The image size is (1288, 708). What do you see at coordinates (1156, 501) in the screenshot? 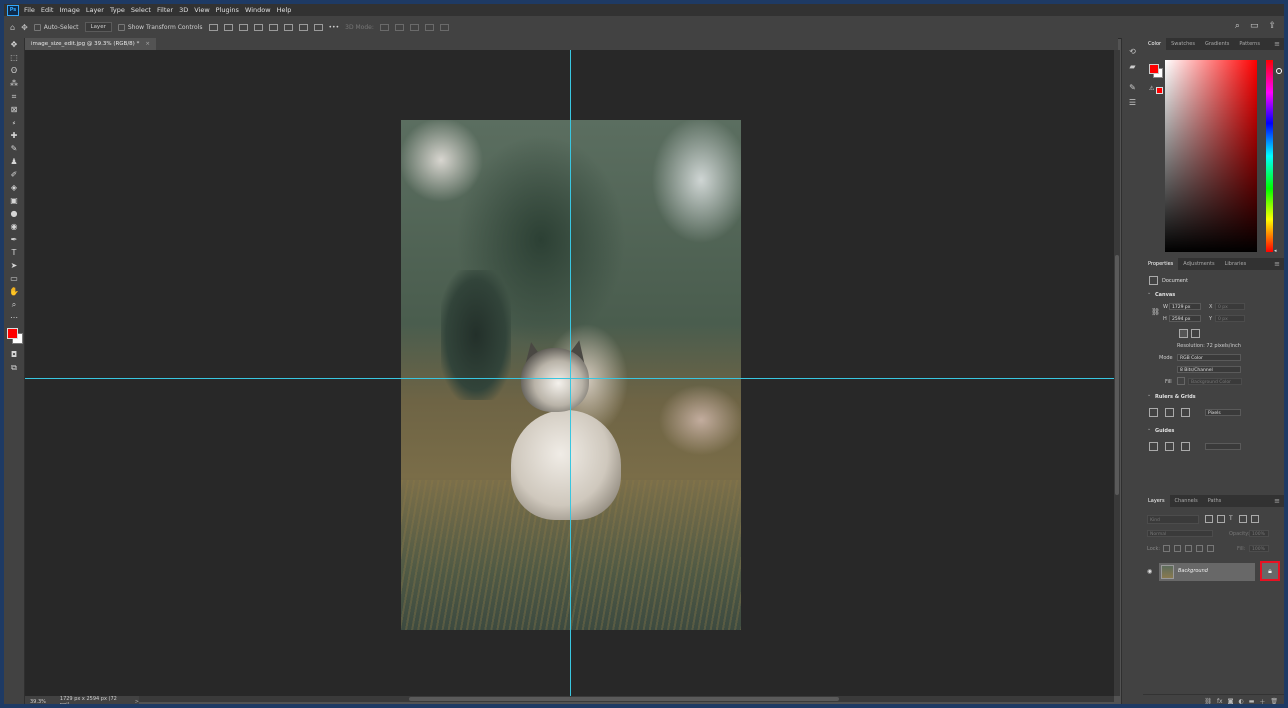
I see `tab-layers: Layers` at bounding box center [1156, 501].